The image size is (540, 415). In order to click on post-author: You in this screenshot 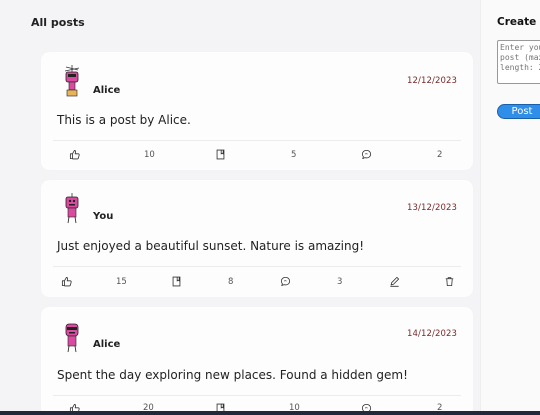, I will do `click(103, 216)`.